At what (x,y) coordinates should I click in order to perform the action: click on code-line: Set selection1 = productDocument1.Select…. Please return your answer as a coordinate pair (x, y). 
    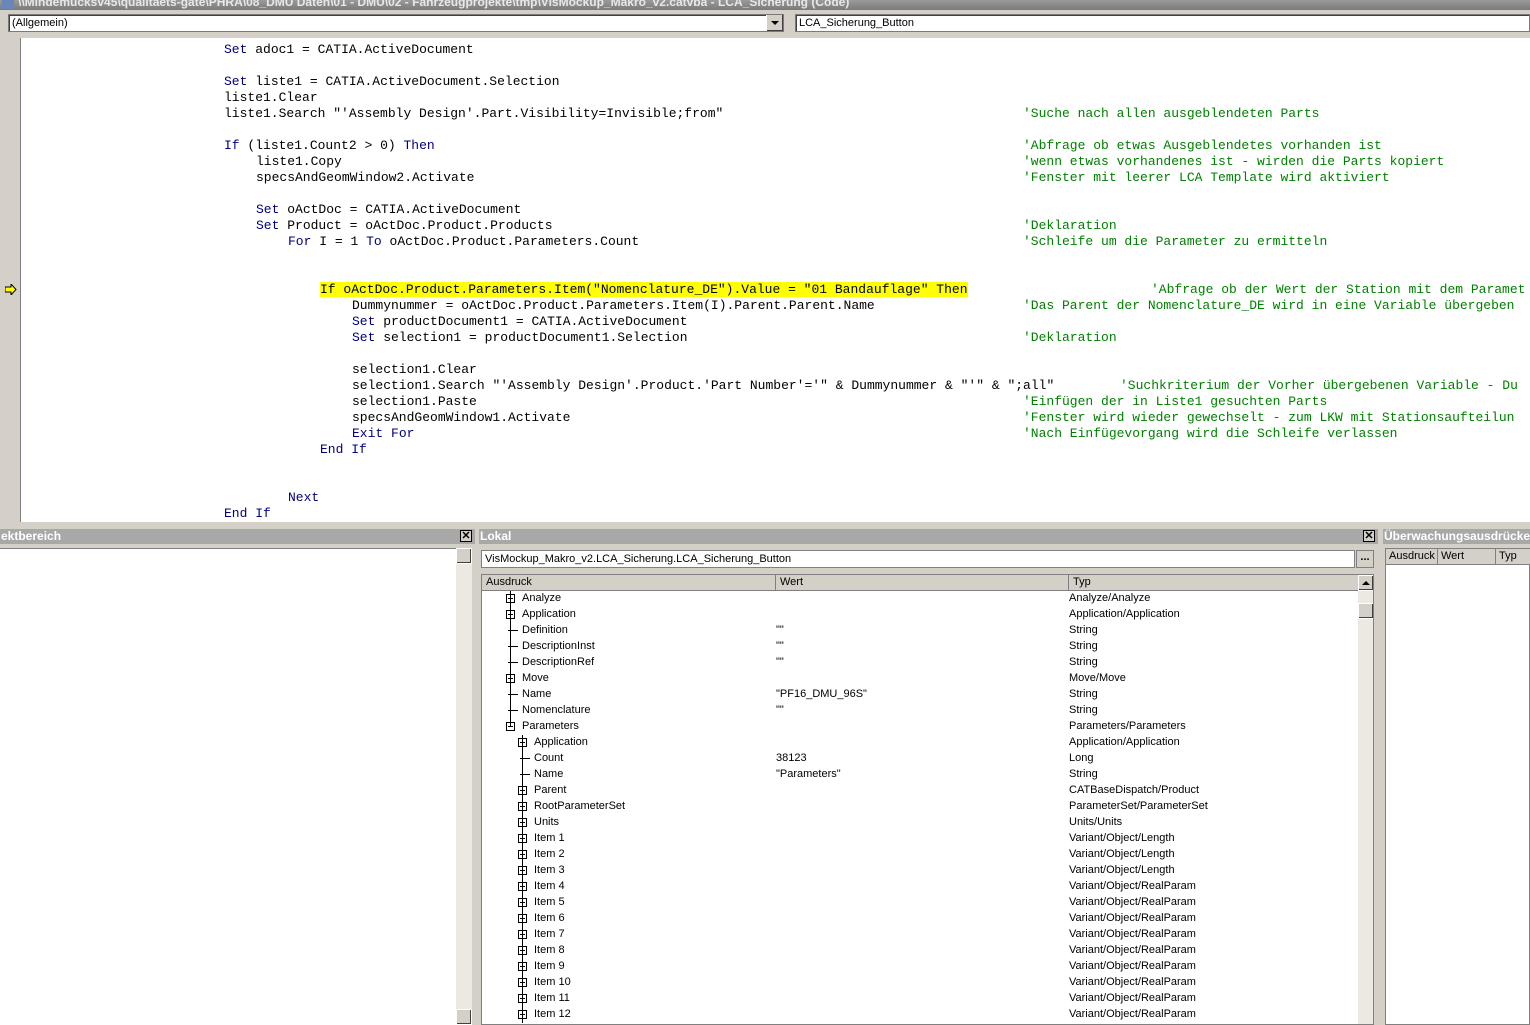
    Looking at the image, I should click on (775, 338).